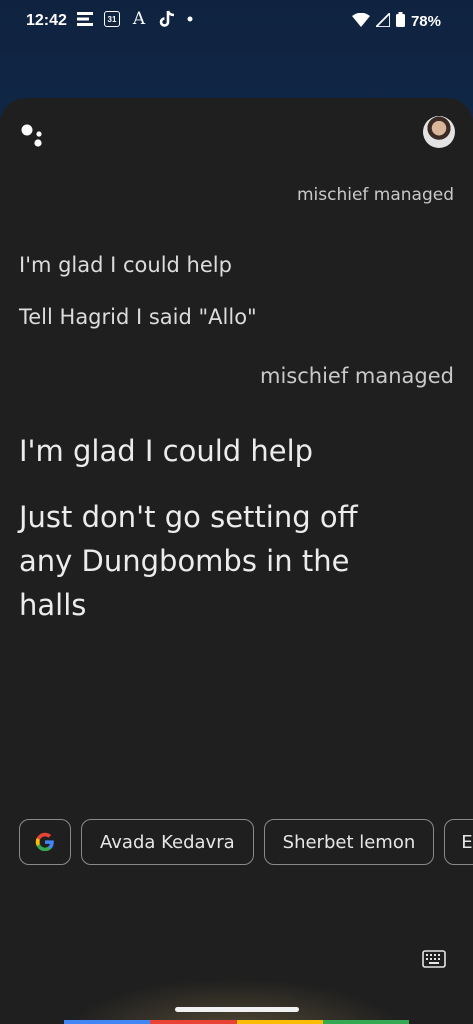 Image resolution: width=473 pixels, height=1024 pixels. I want to click on notification-icons: 31 A, so click(135, 19).